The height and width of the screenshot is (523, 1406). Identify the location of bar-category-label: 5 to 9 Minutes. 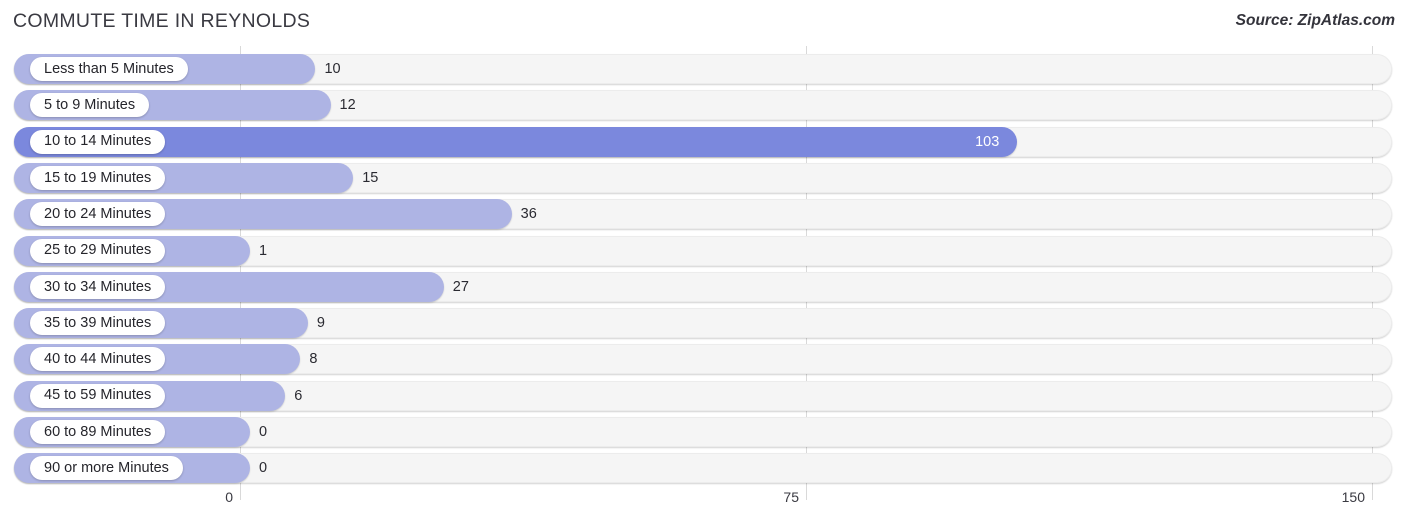
(90, 105).